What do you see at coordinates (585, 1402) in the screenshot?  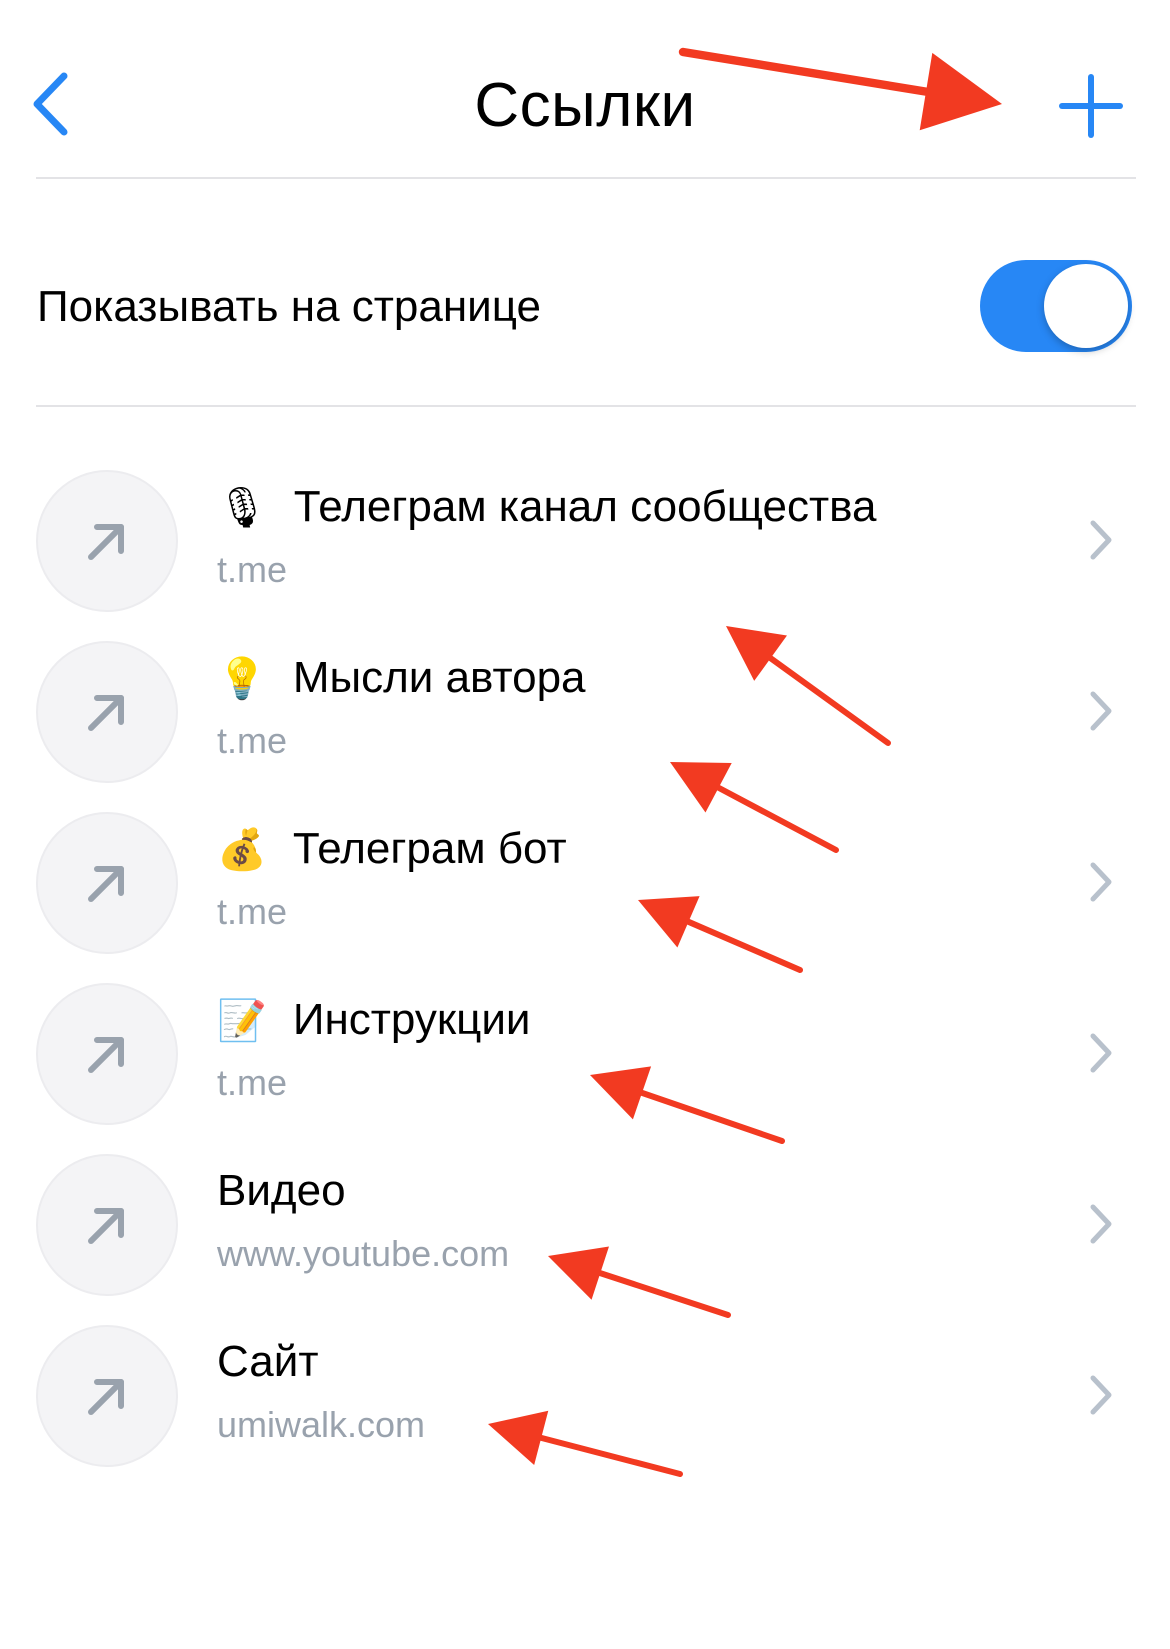 I see `link-item: Сайт umiwalk.com` at bounding box center [585, 1402].